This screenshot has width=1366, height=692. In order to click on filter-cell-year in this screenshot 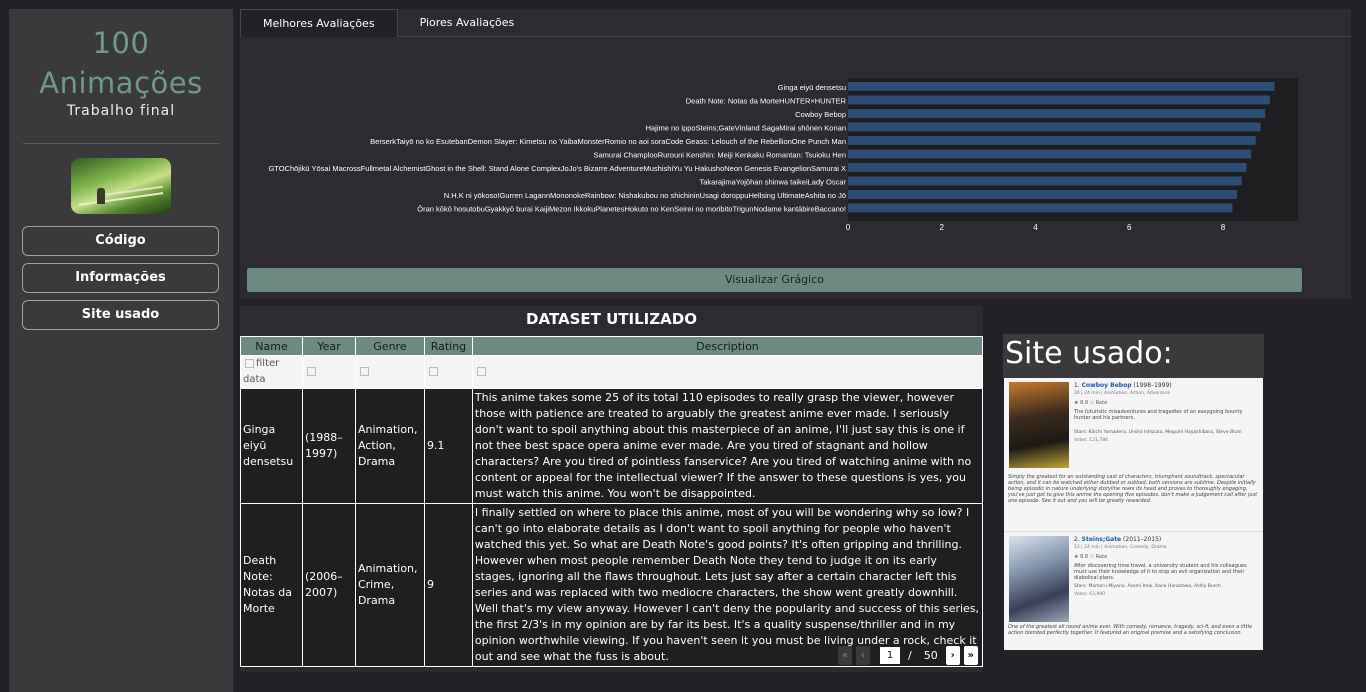, I will do `click(328, 372)`.